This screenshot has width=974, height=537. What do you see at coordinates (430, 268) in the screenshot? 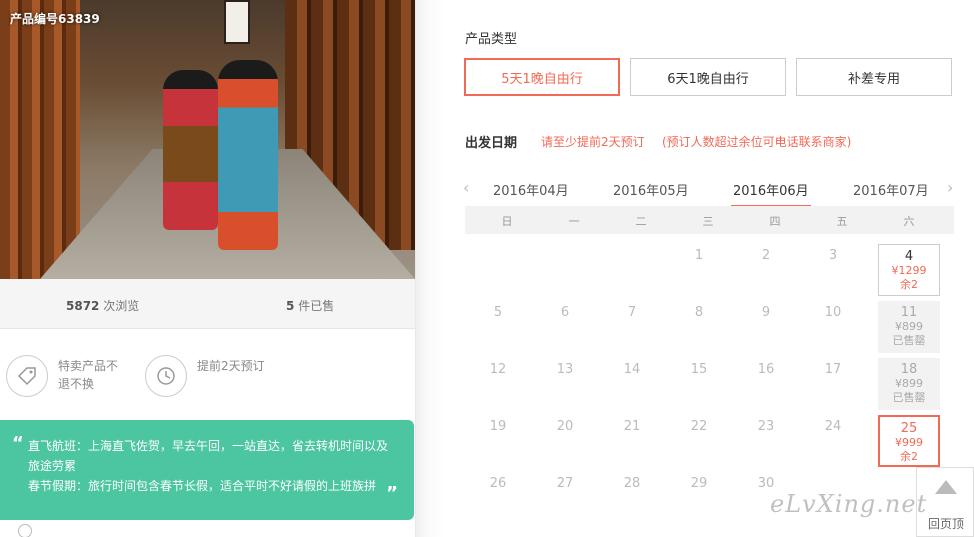
I see `panel-divider` at bounding box center [430, 268].